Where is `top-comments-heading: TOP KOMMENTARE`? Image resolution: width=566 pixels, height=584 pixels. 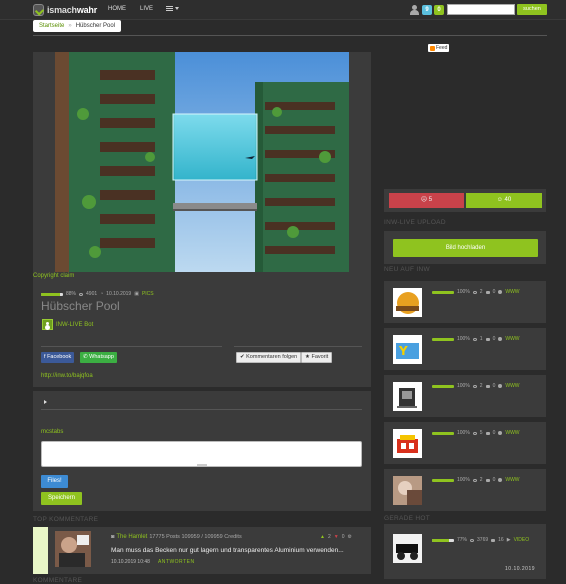 top-comments-heading: TOP KOMMENTARE is located at coordinates (66, 519).